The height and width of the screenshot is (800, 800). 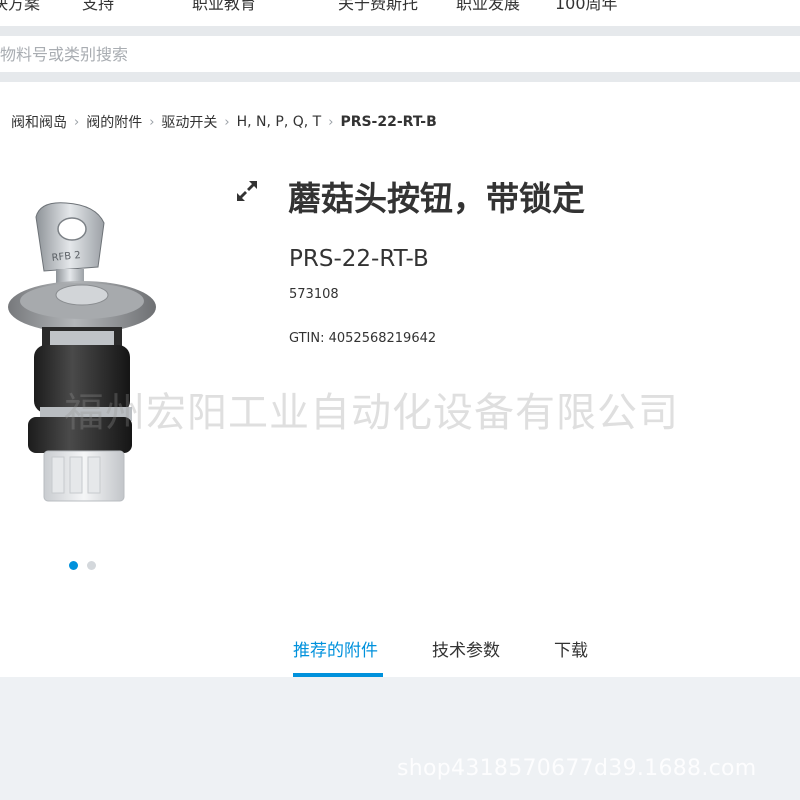 I want to click on product-part-number: 573108, so click(x=314, y=294).